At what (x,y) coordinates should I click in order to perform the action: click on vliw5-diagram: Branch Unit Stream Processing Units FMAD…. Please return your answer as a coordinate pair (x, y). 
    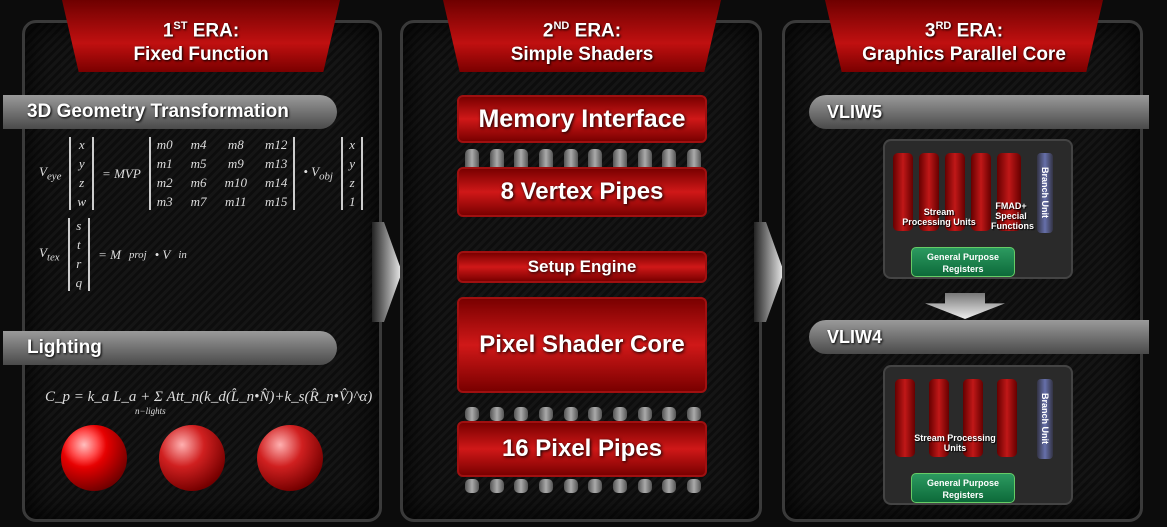
    Looking at the image, I should click on (978, 209).